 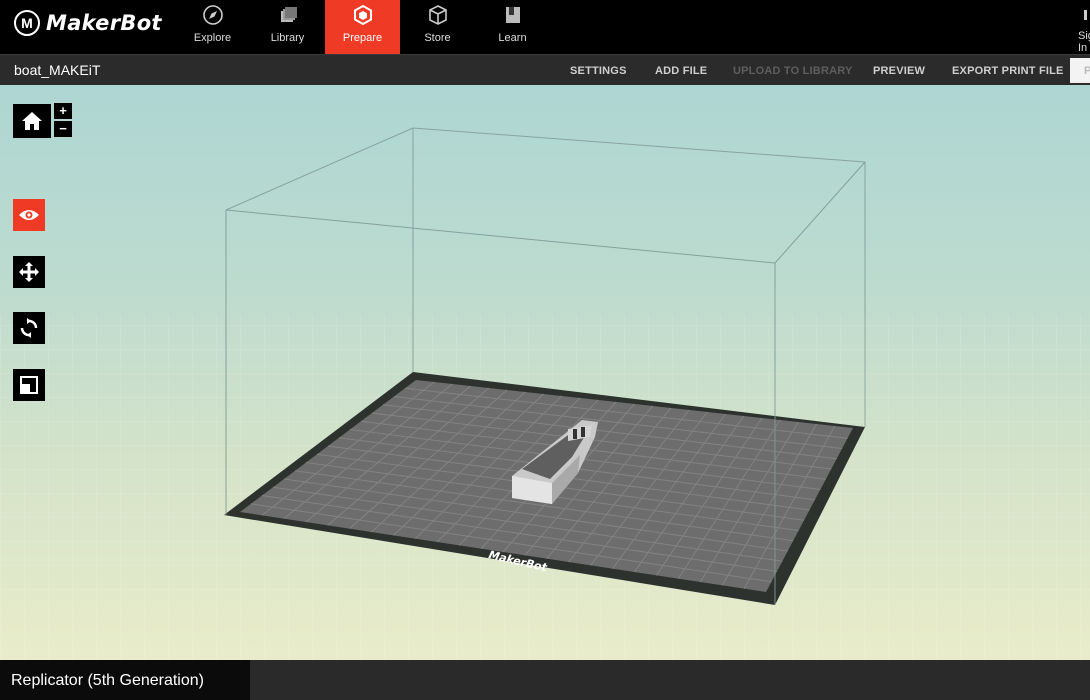 I want to click on top-nav-bar: M MakerBot Explore Library Prepare Store, so click(x=545, y=27).